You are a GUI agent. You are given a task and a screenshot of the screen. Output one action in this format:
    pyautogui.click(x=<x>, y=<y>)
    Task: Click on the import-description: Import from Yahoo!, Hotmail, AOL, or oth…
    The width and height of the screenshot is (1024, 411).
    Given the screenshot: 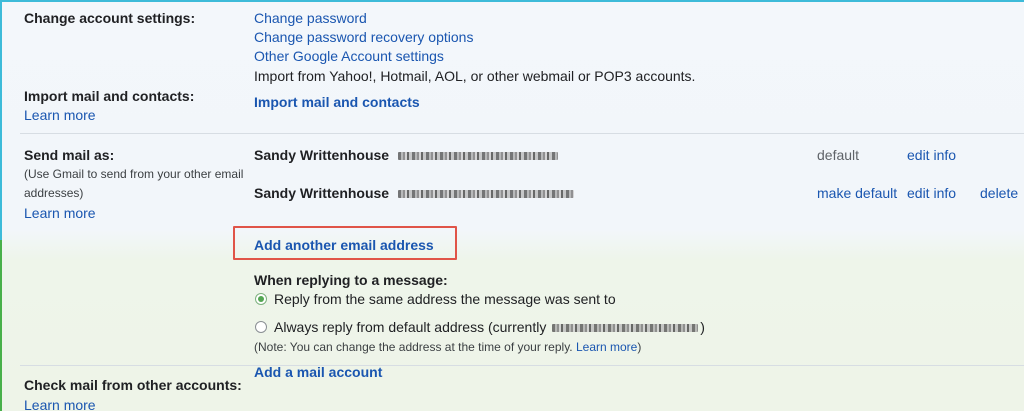 What is the action you would take?
    pyautogui.click(x=475, y=76)
    